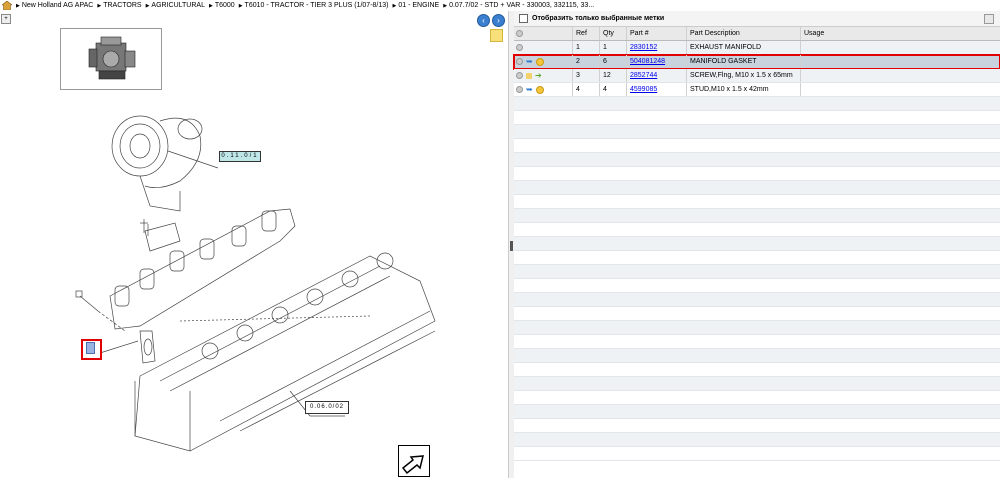  What do you see at coordinates (519, 33) in the screenshot?
I see `header-circle-icon` at bounding box center [519, 33].